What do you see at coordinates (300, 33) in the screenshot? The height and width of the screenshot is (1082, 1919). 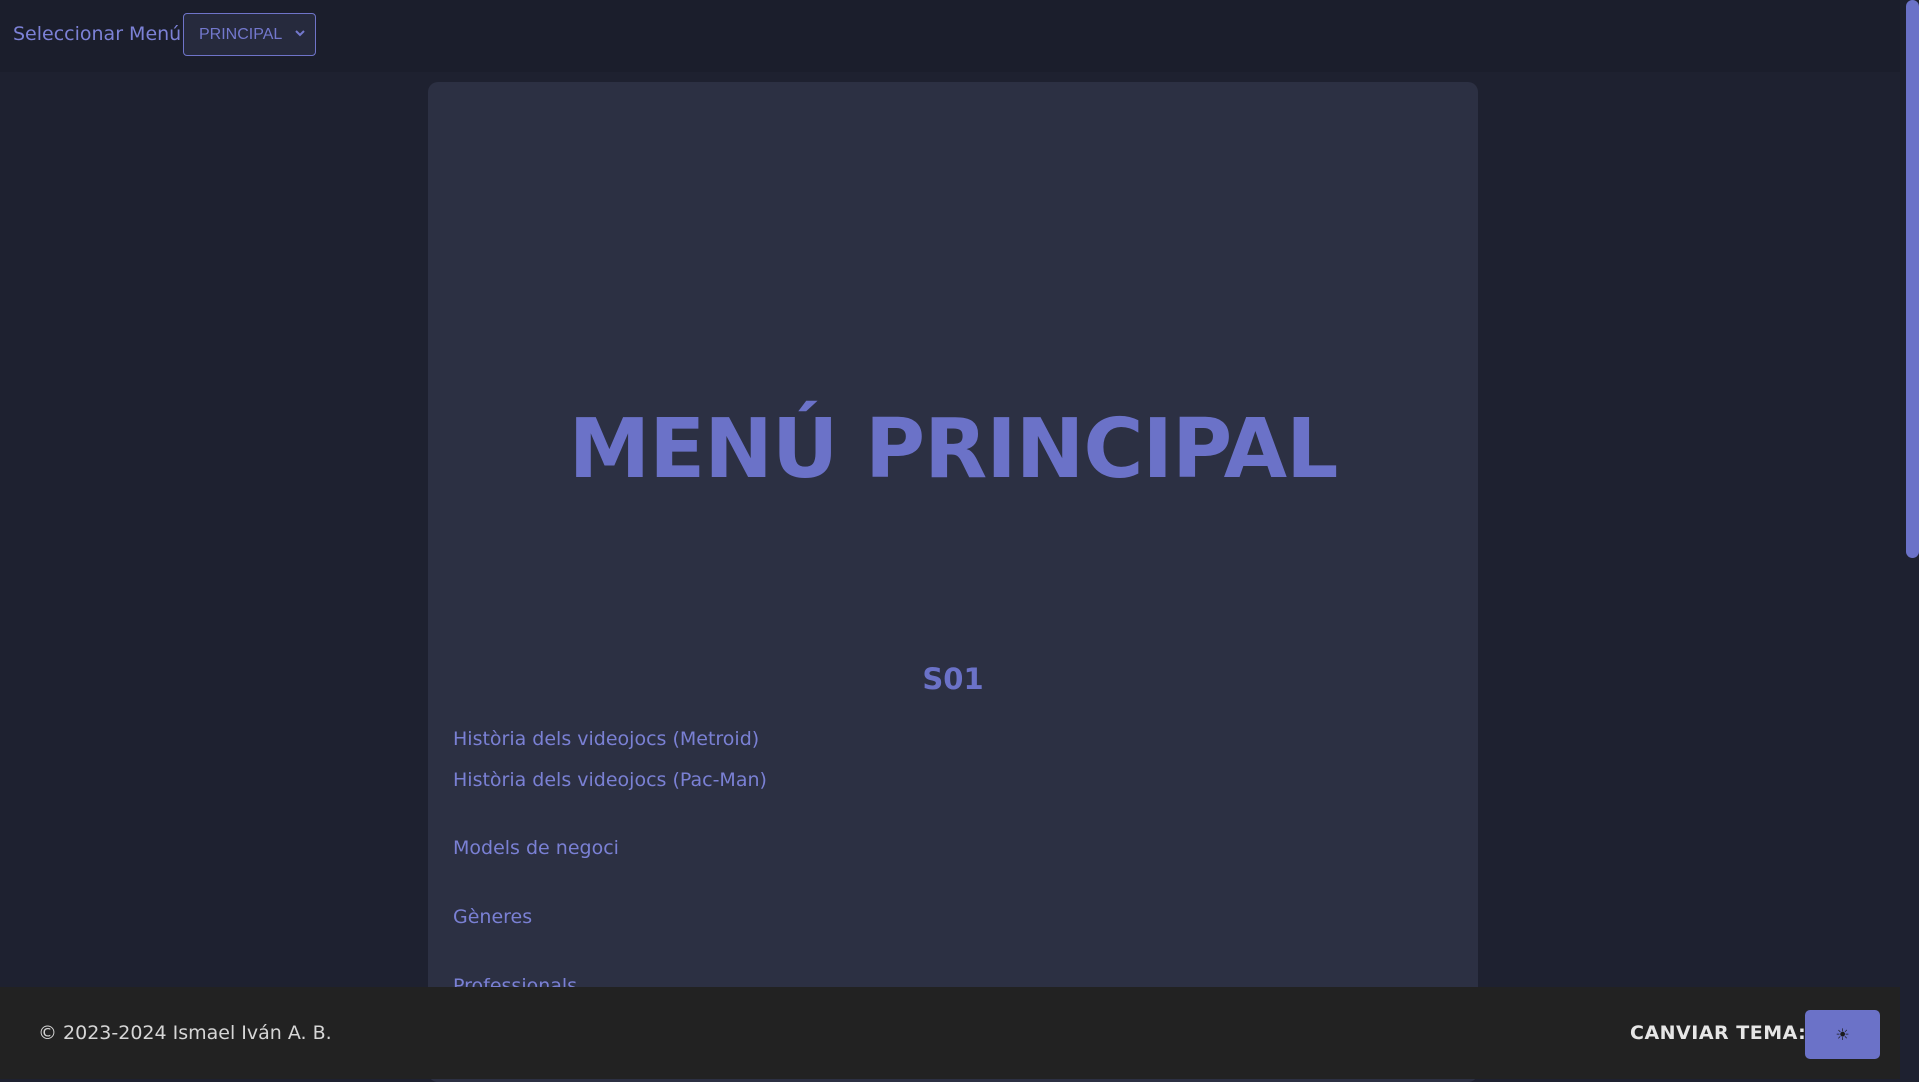 I see `chevron-down-icon` at bounding box center [300, 33].